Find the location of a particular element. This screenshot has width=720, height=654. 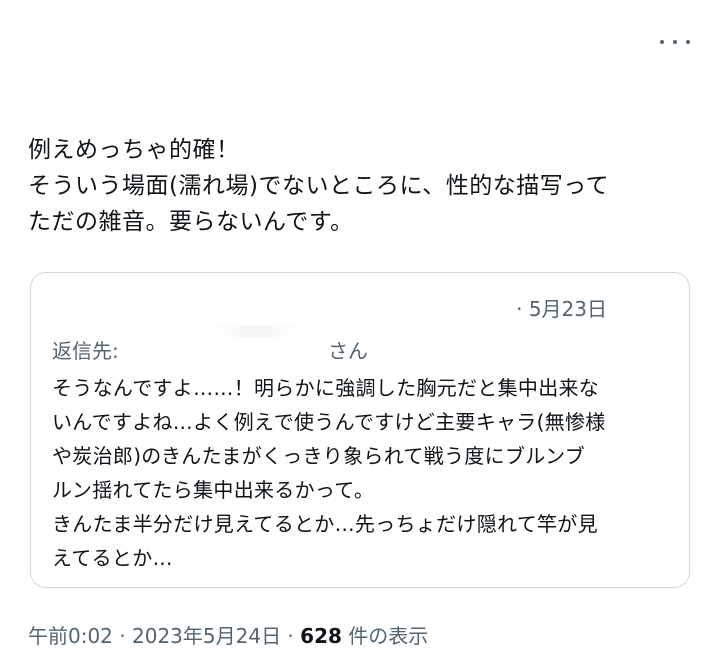

reply-to-label: 返信先: is located at coordinates (85, 351).